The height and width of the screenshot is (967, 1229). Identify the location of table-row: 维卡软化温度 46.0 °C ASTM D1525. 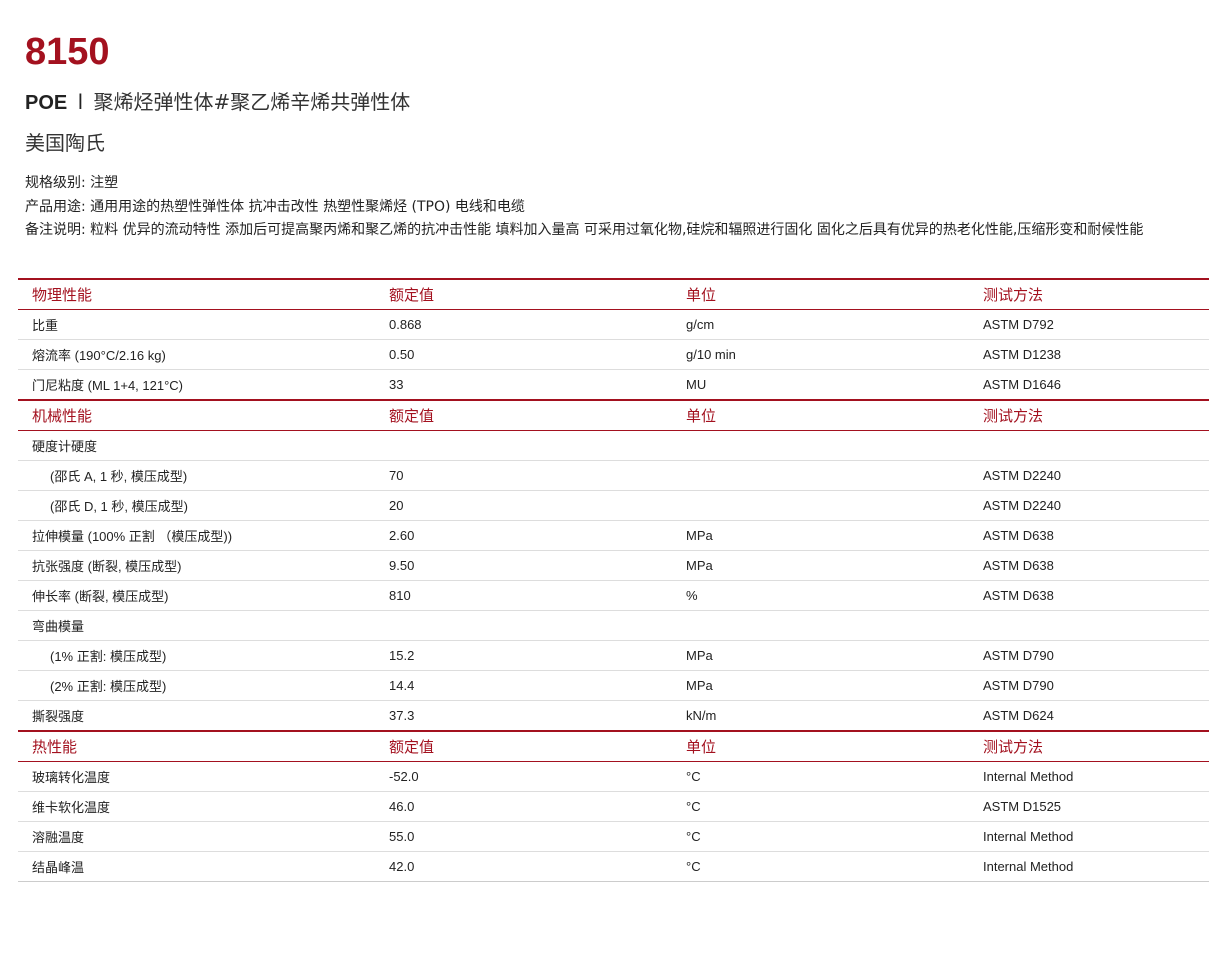
(613, 806).